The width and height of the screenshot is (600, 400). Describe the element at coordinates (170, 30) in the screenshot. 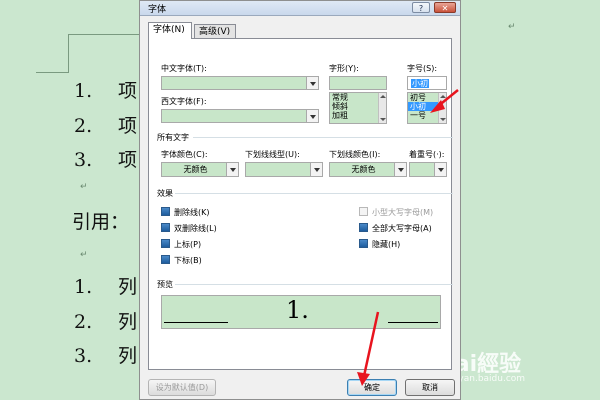

I see `tab-font: 字体(N)` at that location.